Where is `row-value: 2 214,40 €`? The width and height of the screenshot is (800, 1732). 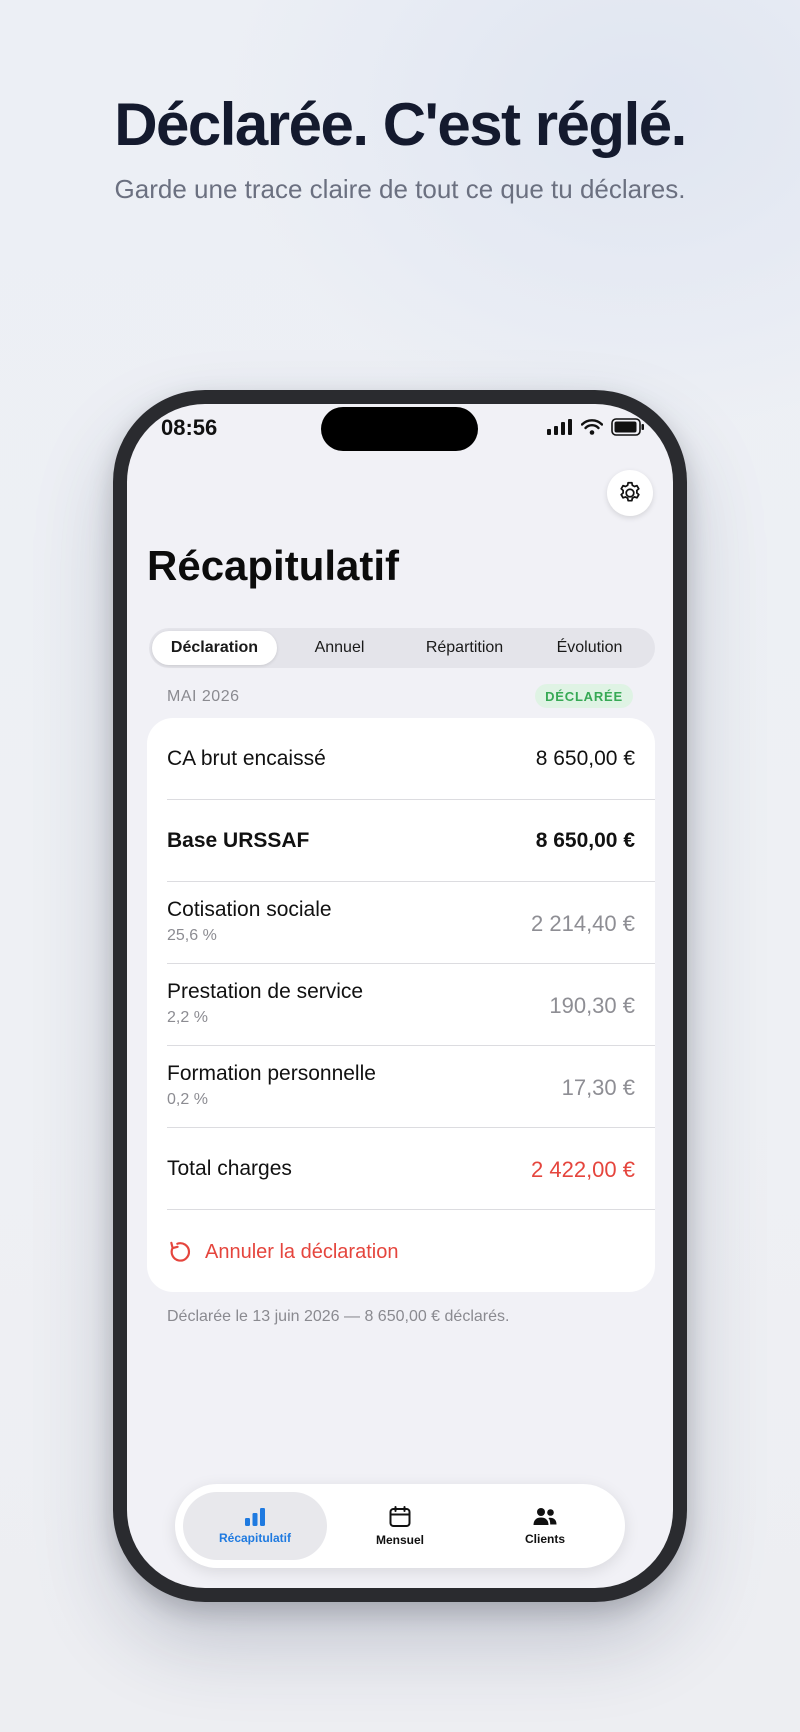
row-value: 2 214,40 € is located at coordinates (583, 923).